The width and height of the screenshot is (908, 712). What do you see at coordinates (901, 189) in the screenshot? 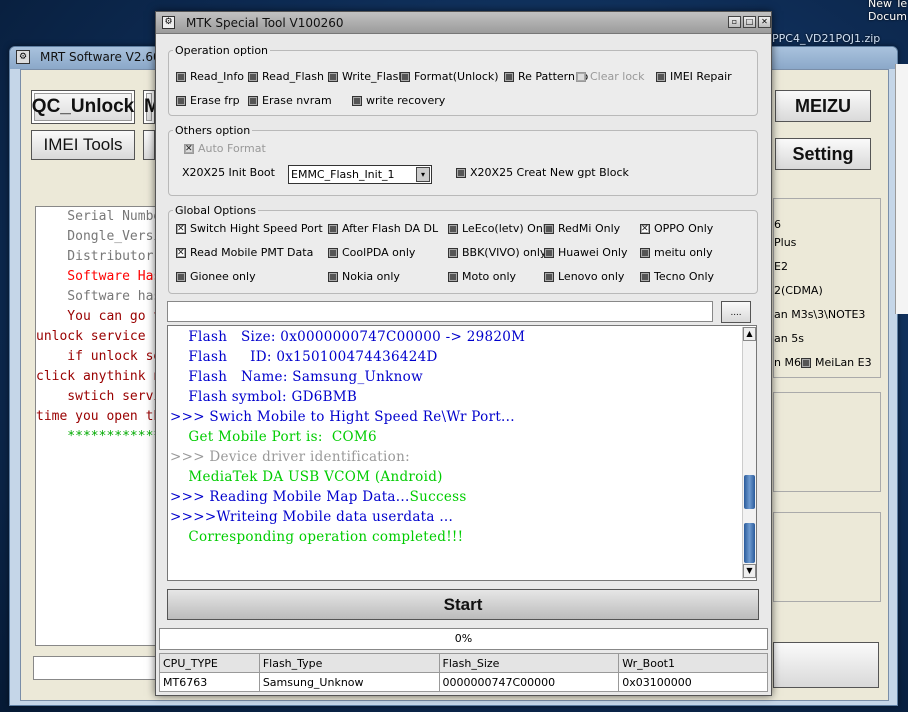
I see `side-window-edge` at bounding box center [901, 189].